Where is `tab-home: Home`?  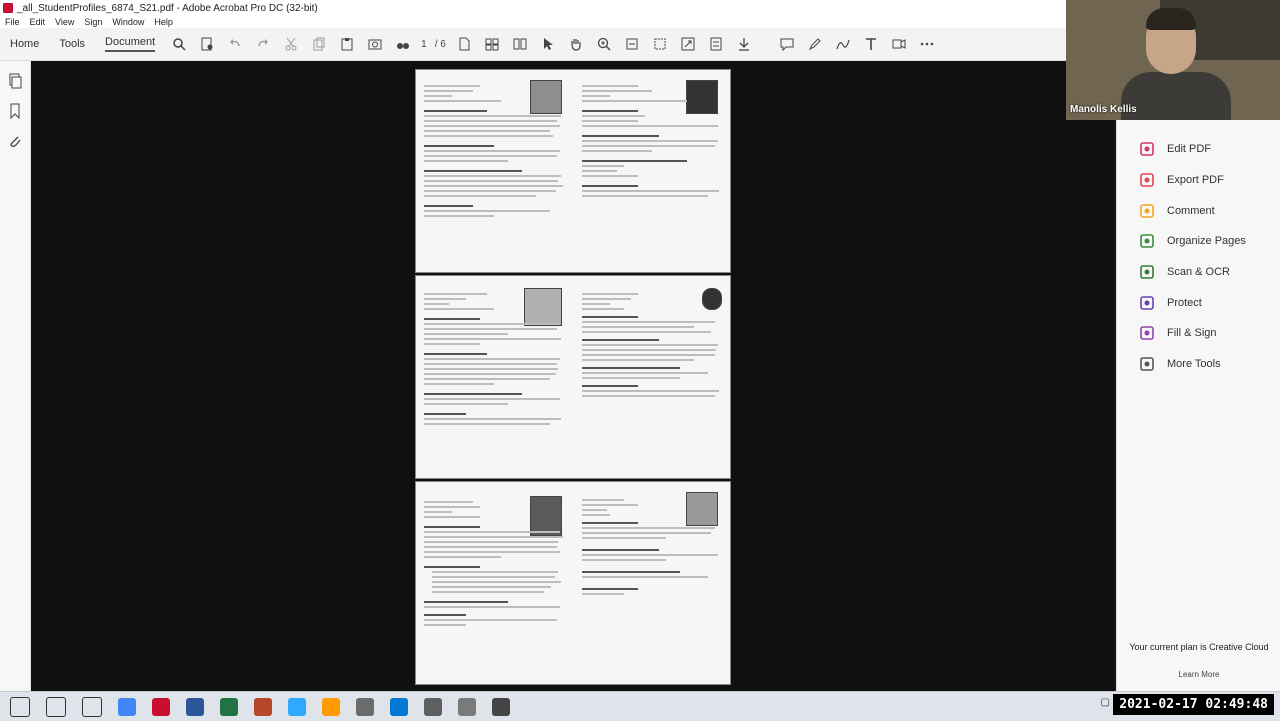 tab-home: Home is located at coordinates (24, 44).